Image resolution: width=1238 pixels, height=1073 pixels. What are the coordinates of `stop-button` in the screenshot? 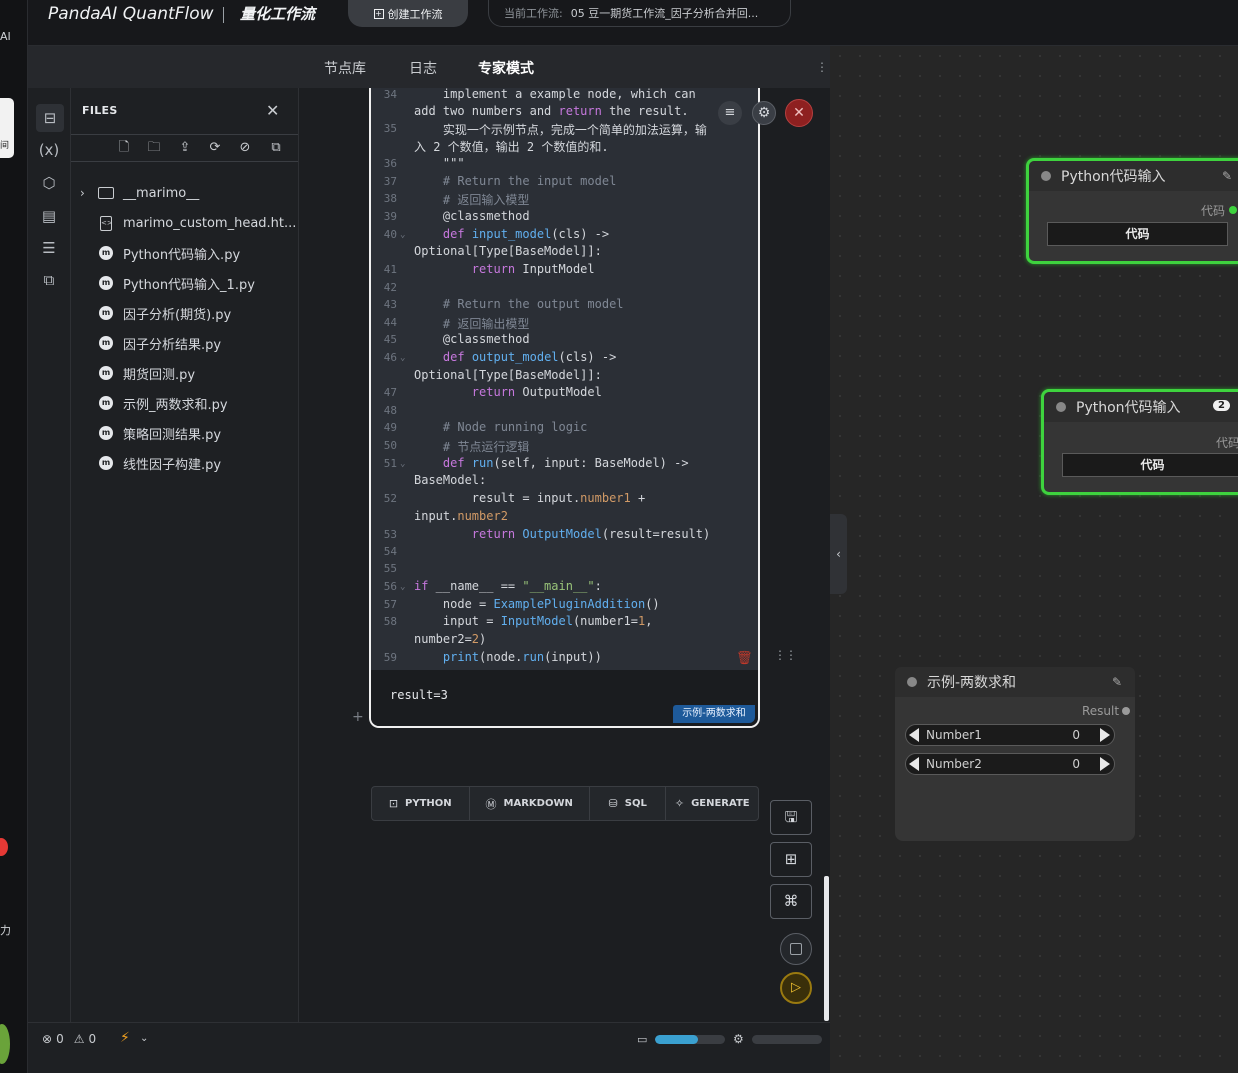 It's located at (796, 949).